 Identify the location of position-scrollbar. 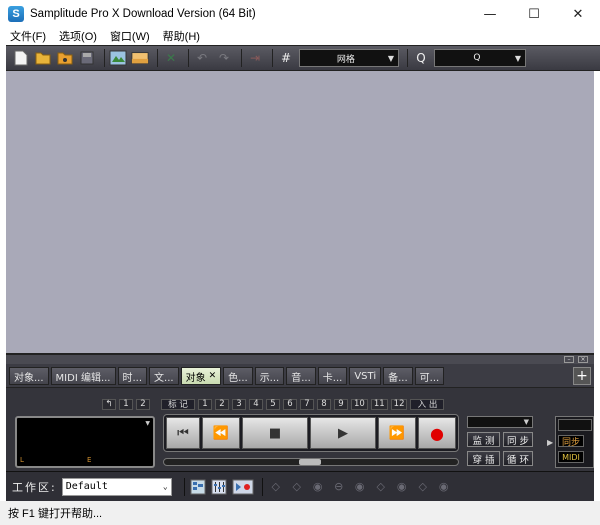
(311, 462).